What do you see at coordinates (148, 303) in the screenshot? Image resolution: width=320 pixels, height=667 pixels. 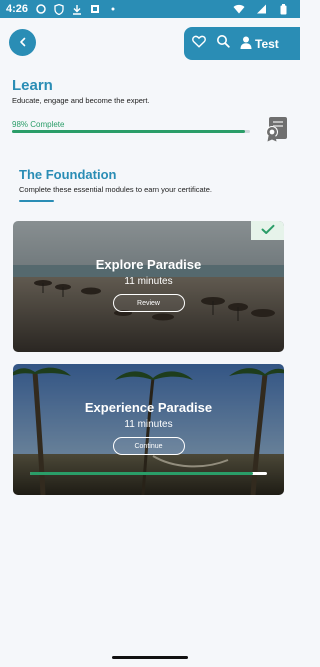 I see `review-button: Review` at bounding box center [148, 303].